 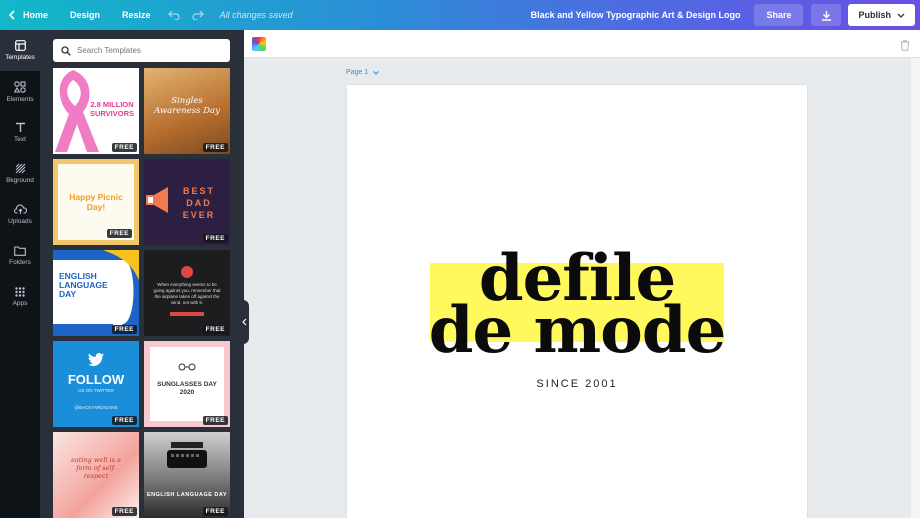 I want to click on design-menu: Design, so click(x=85, y=15).